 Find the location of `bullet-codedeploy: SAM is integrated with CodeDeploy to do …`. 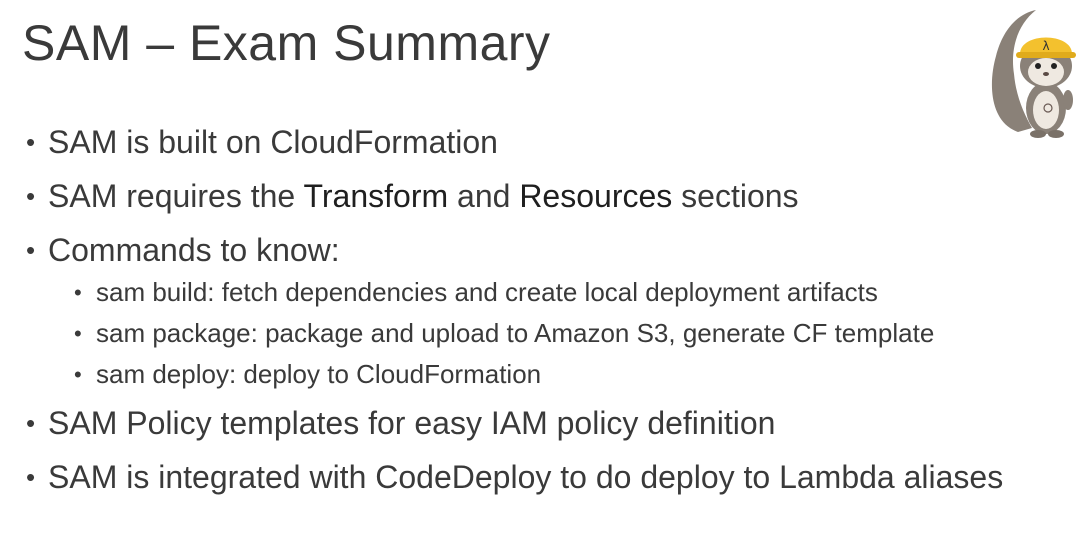

bullet-codedeploy: SAM is integrated with CodeDeploy to do … is located at coordinates (546, 477).